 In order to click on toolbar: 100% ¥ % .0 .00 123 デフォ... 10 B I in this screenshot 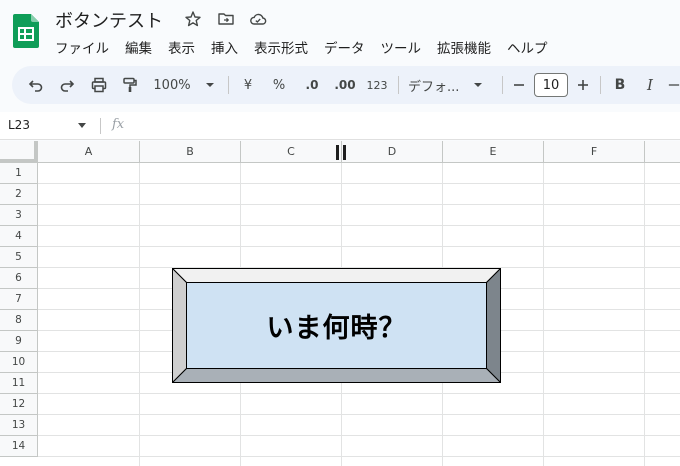, I will do `click(346, 85)`.